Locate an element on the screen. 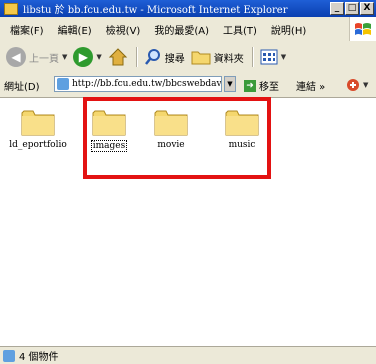 This screenshot has width=376, height=364. extension-icon is located at coordinates (353, 85).